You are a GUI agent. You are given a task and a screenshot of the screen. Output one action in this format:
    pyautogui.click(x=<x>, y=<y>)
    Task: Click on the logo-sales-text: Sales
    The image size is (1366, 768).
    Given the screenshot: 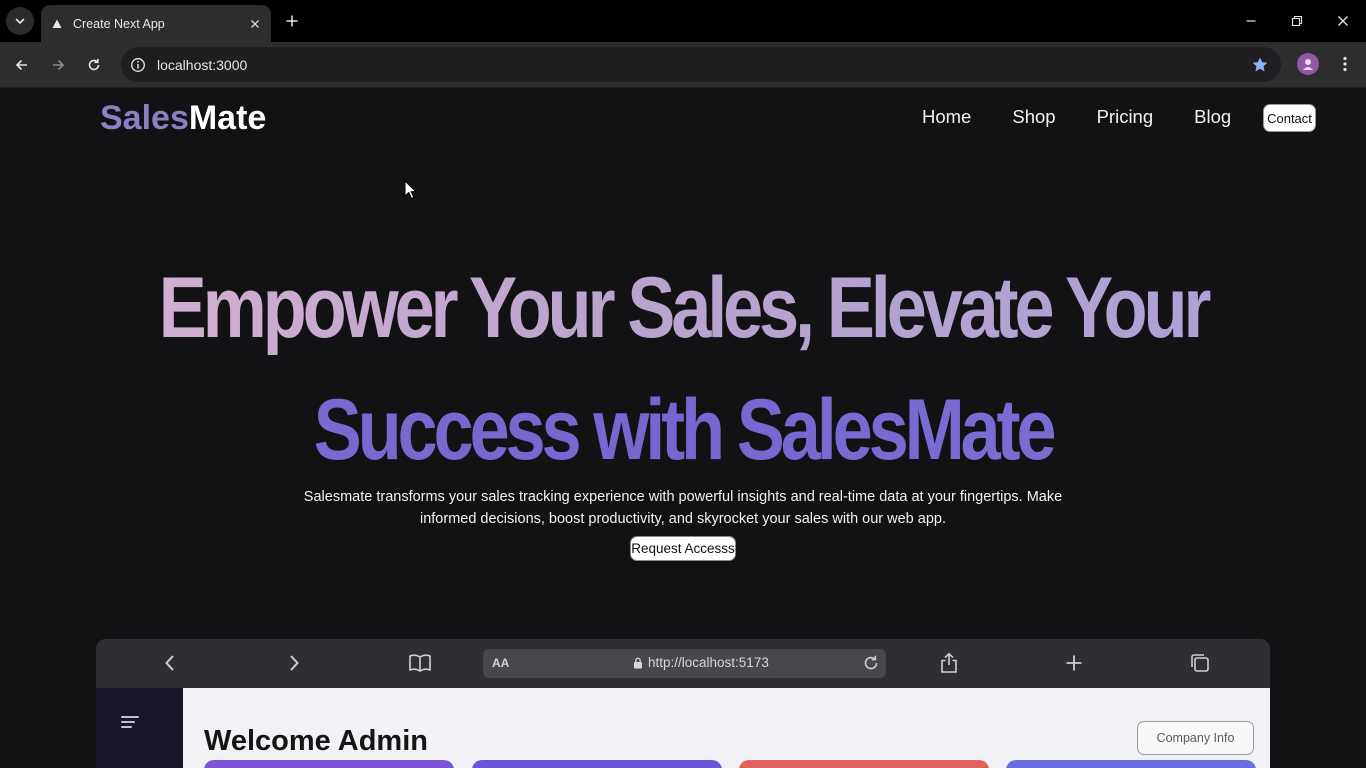 What is the action you would take?
    pyautogui.click(x=144, y=118)
    